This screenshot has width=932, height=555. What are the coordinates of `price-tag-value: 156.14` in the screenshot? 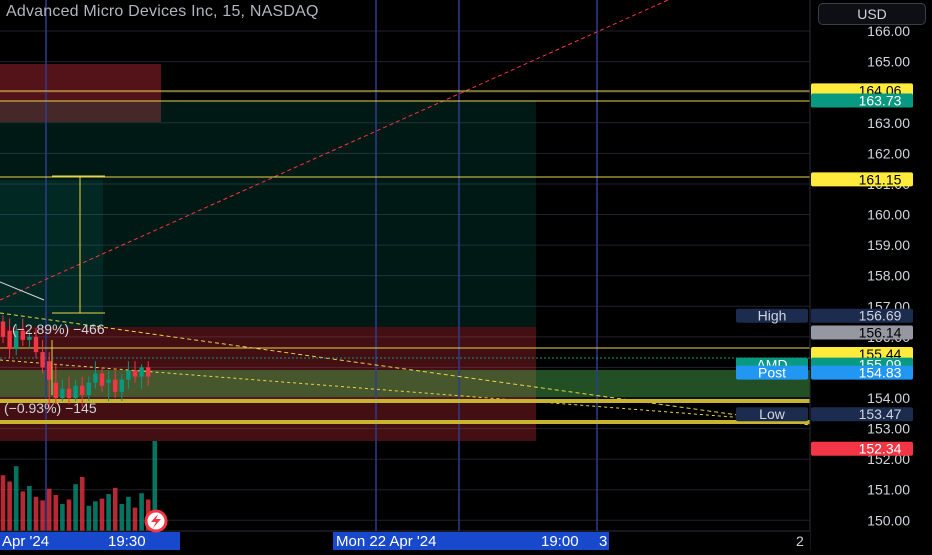 It's located at (880, 333).